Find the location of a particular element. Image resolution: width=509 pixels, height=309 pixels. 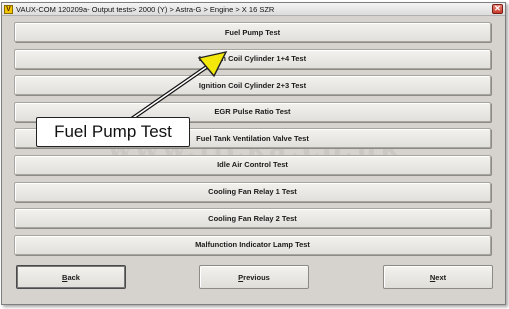

next-button: Next is located at coordinates (438, 277).